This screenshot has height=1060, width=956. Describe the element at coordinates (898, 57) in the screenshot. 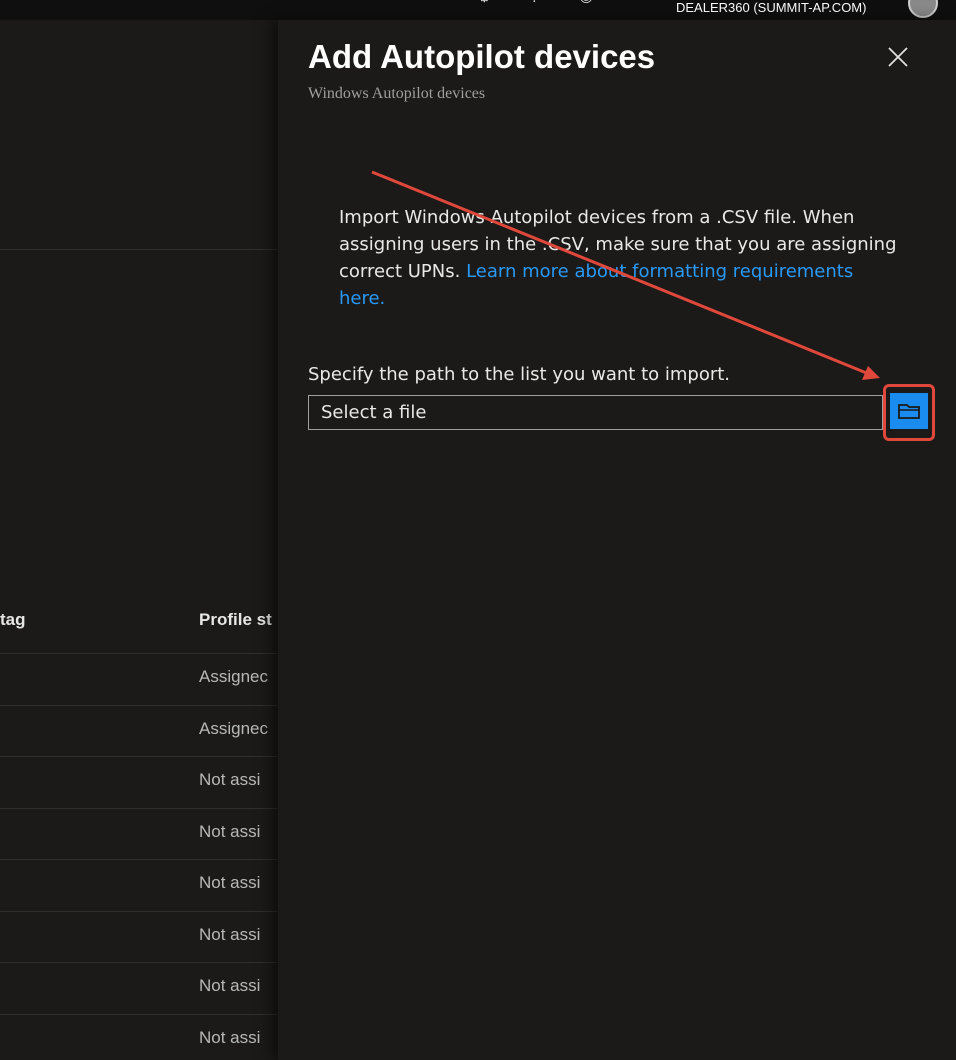

I see `close-icon-glyph` at that location.